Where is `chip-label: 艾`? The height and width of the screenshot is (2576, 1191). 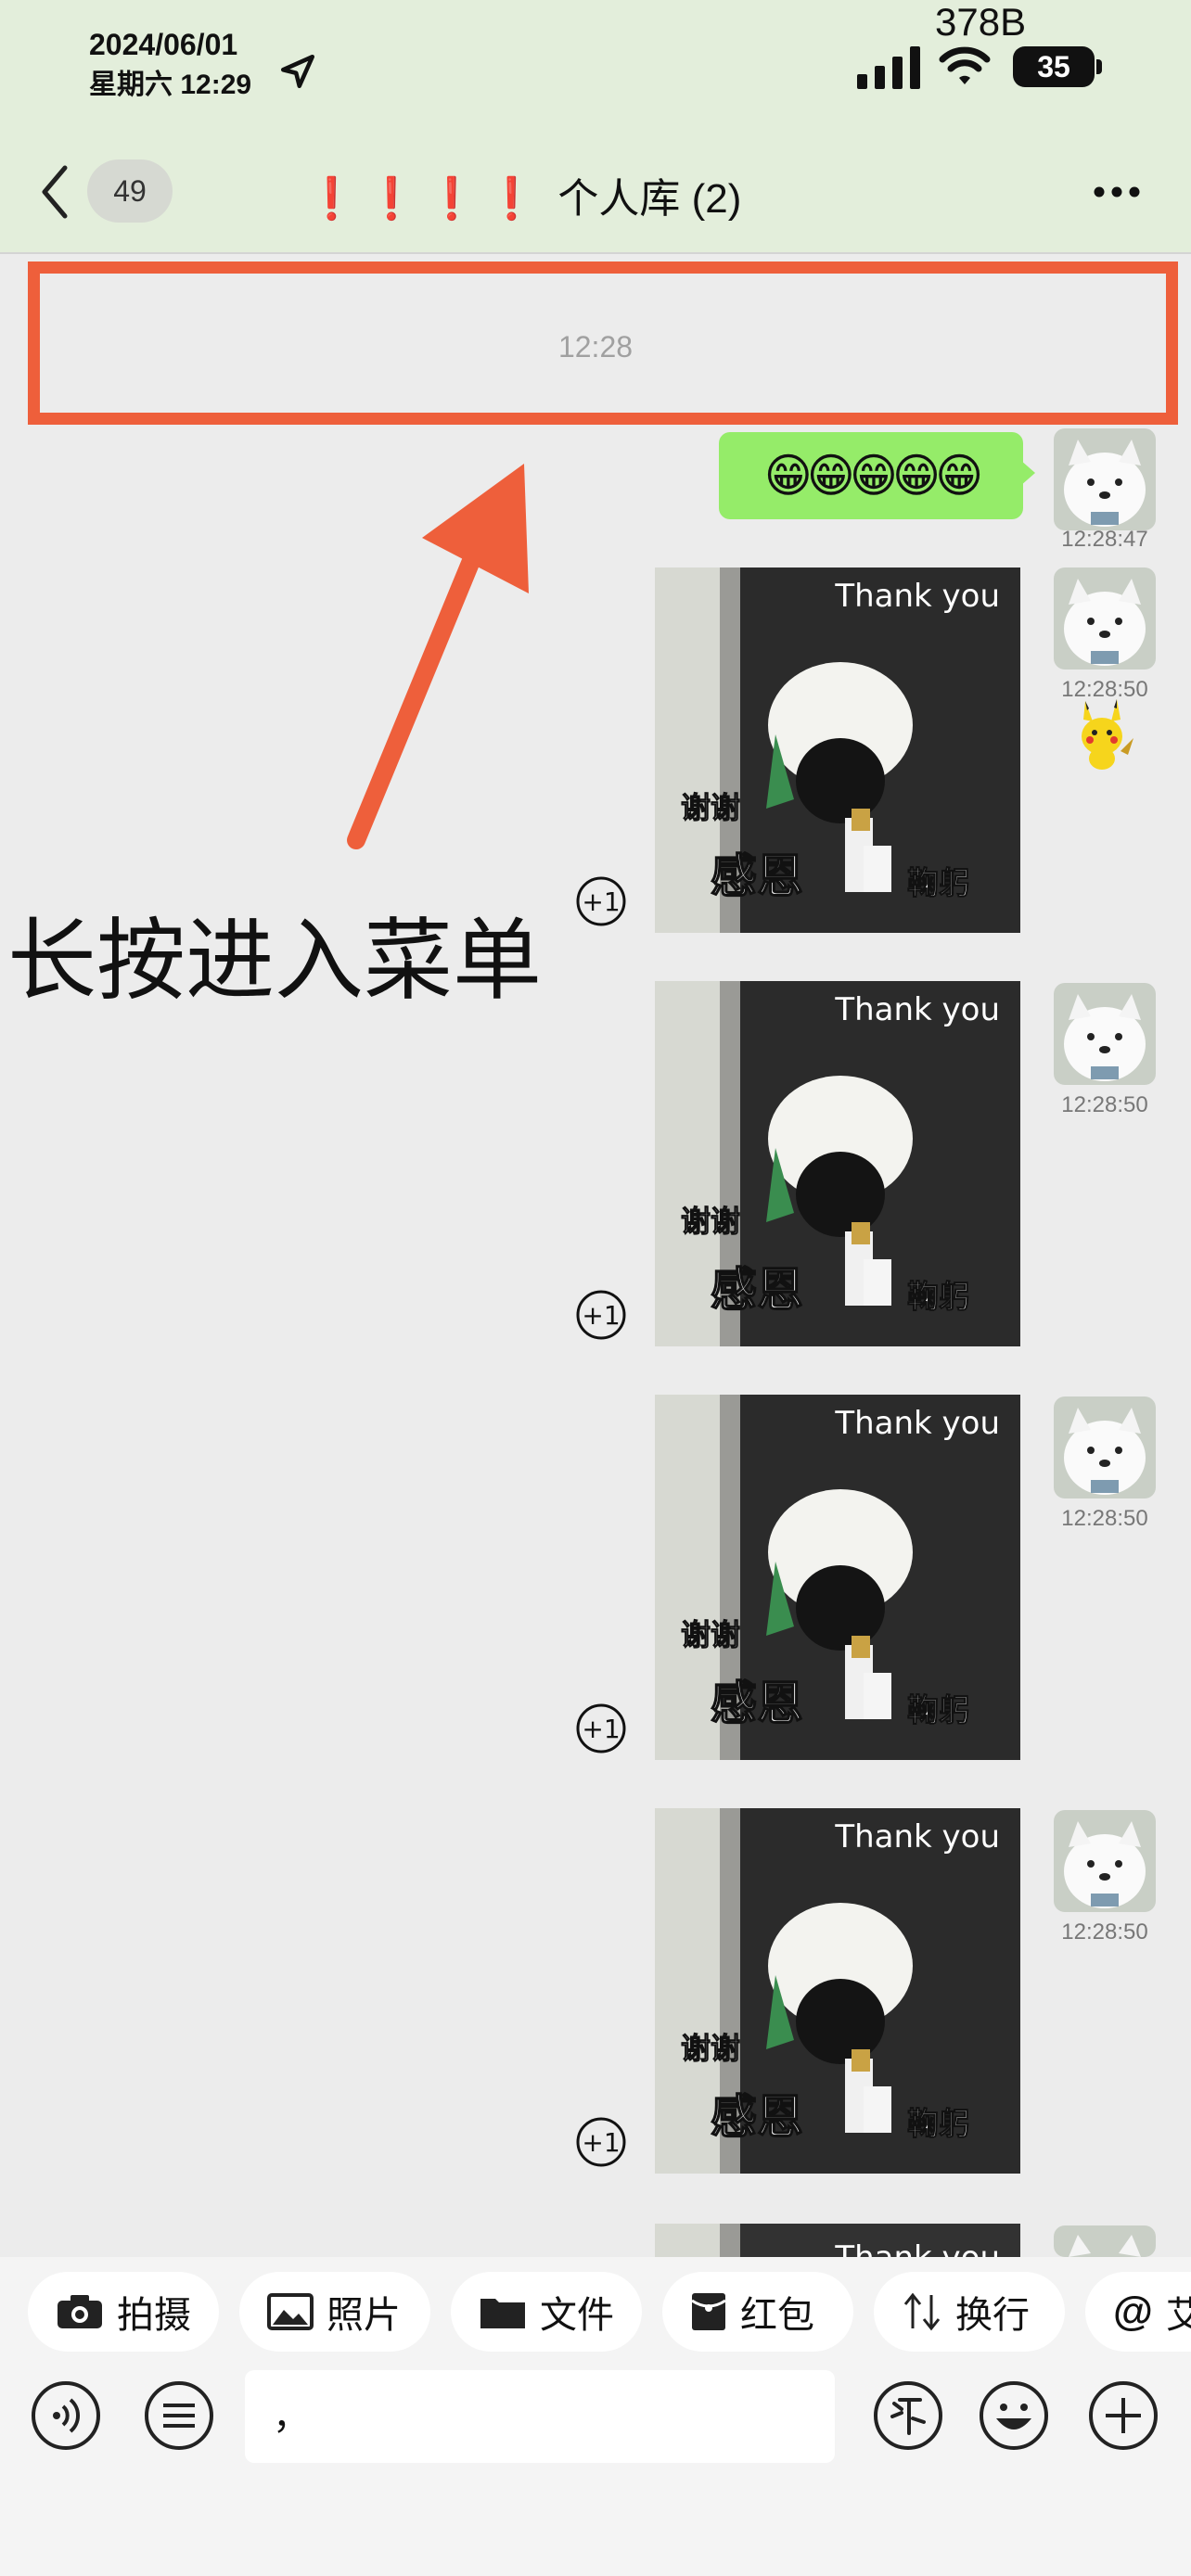
chip-label: 艾 is located at coordinates (1178, 2315).